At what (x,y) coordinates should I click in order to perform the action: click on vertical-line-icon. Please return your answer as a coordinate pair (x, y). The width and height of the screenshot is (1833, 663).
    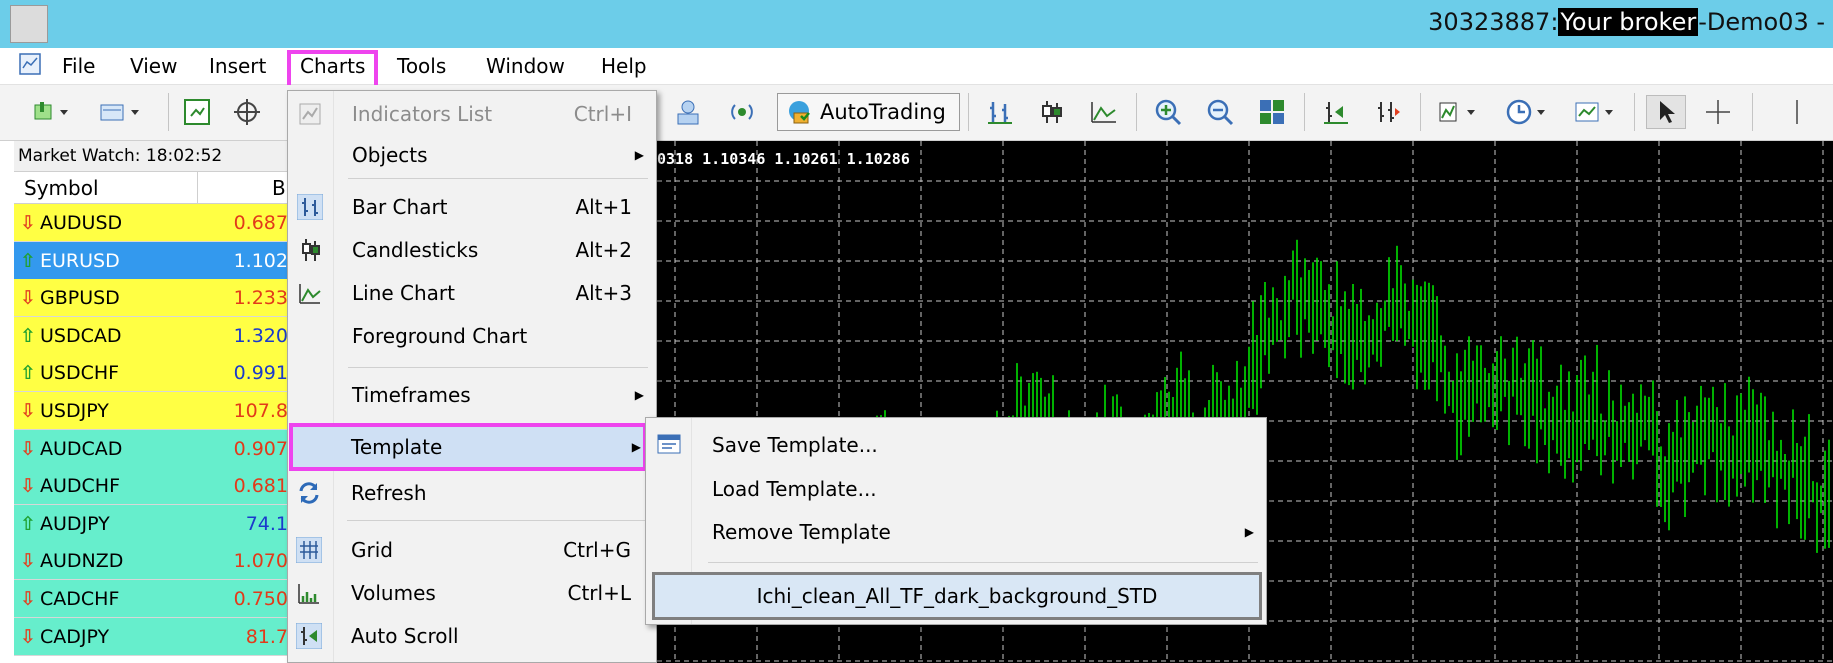
    Looking at the image, I should click on (1797, 112).